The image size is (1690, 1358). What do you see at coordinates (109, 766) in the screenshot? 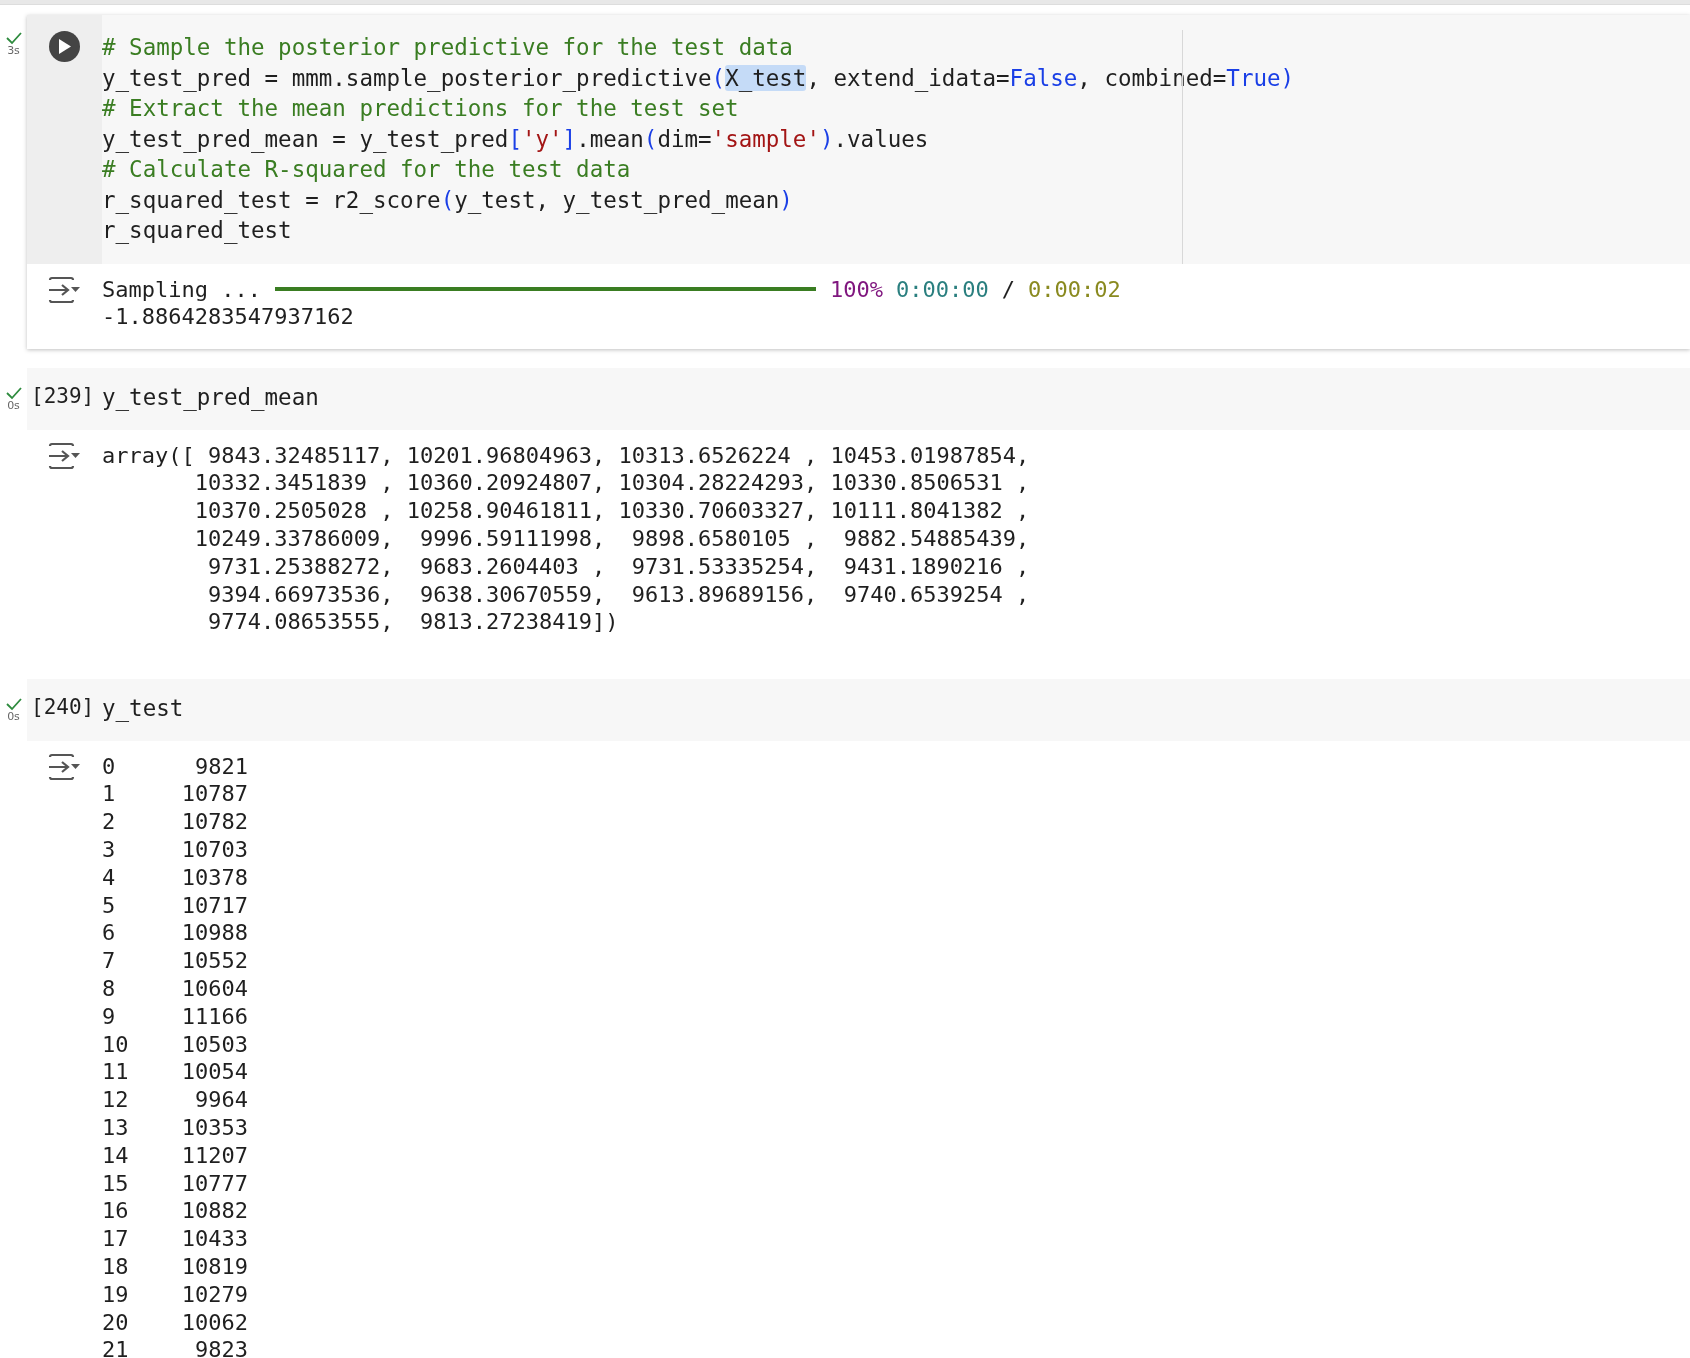
I see `series-index: 0` at bounding box center [109, 766].